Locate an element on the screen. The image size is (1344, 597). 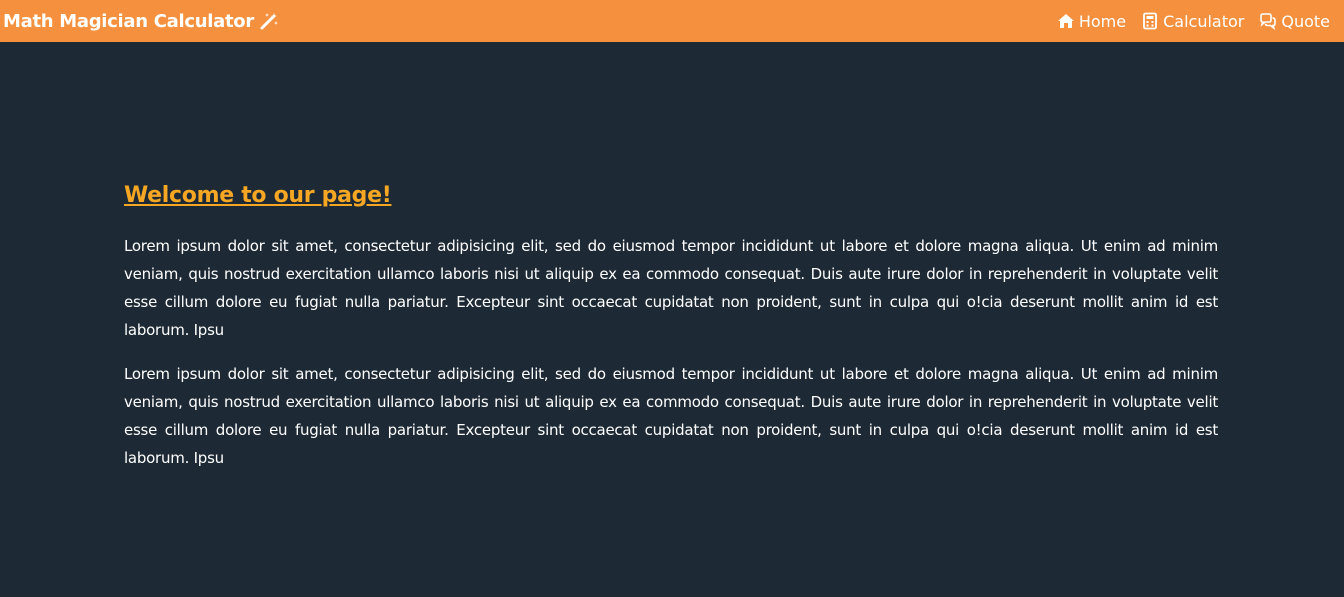
nav-link-home-label: Home is located at coordinates (1102, 21).